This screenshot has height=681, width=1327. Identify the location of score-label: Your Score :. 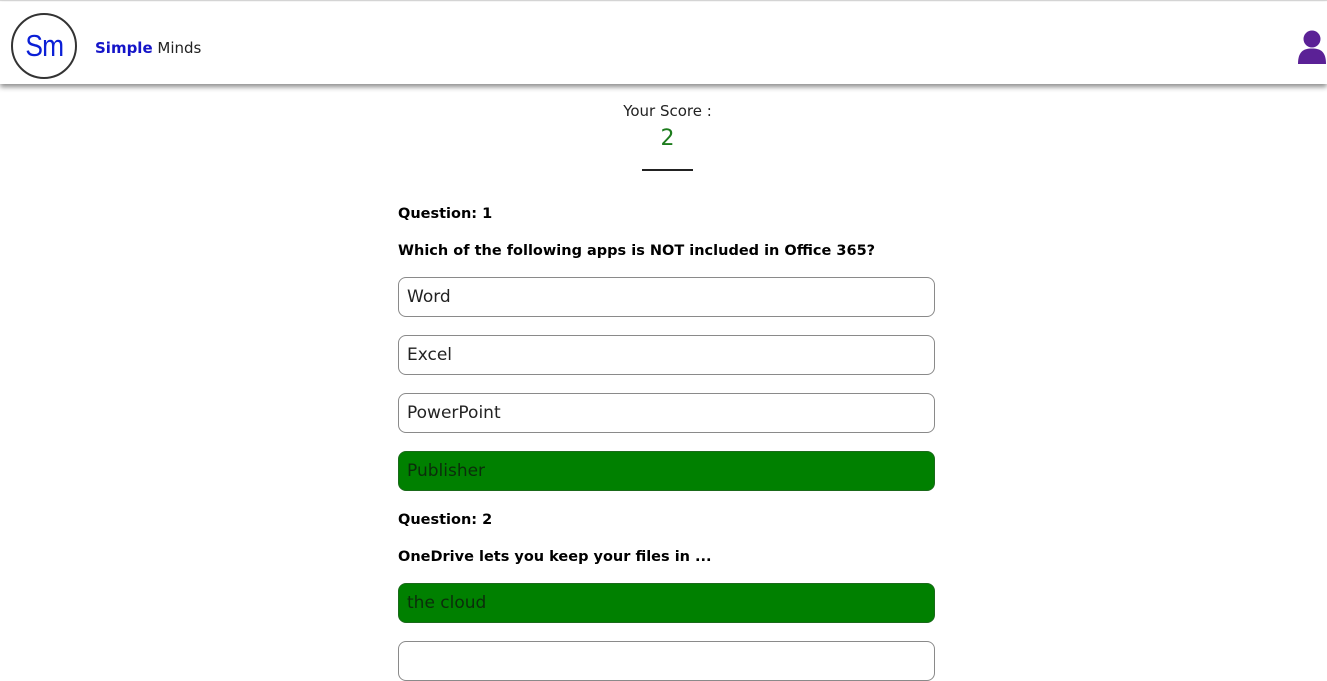
(667, 111).